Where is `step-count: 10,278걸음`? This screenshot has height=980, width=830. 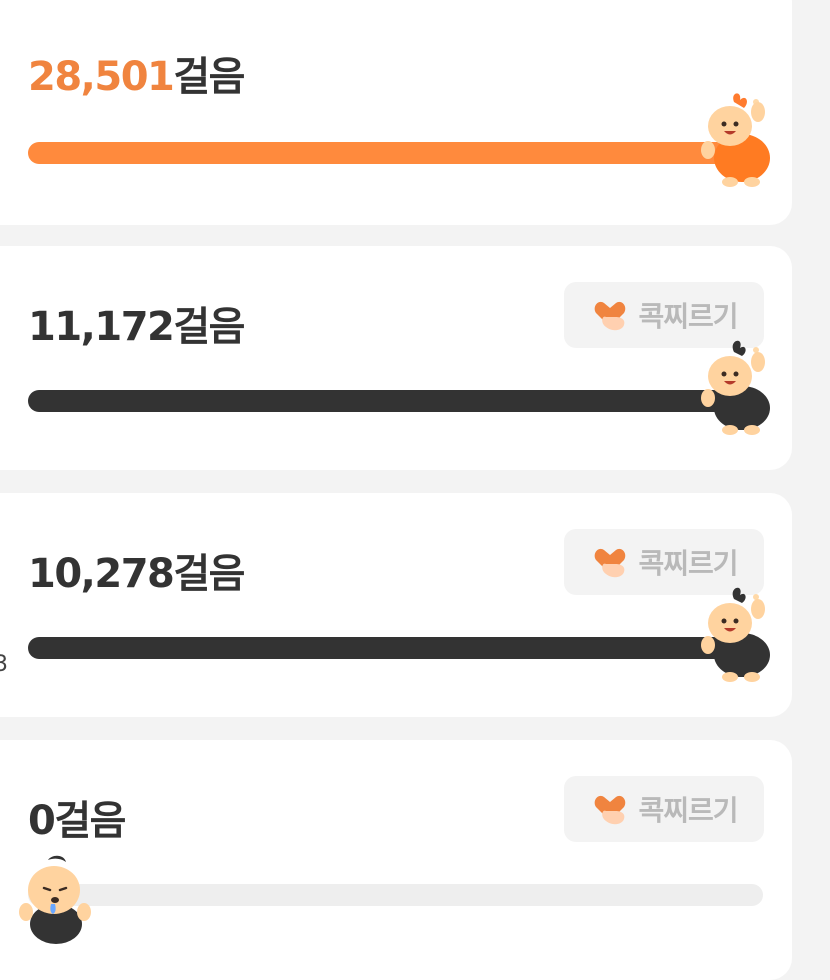
step-count: 10,278걸음 is located at coordinates (136, 570).